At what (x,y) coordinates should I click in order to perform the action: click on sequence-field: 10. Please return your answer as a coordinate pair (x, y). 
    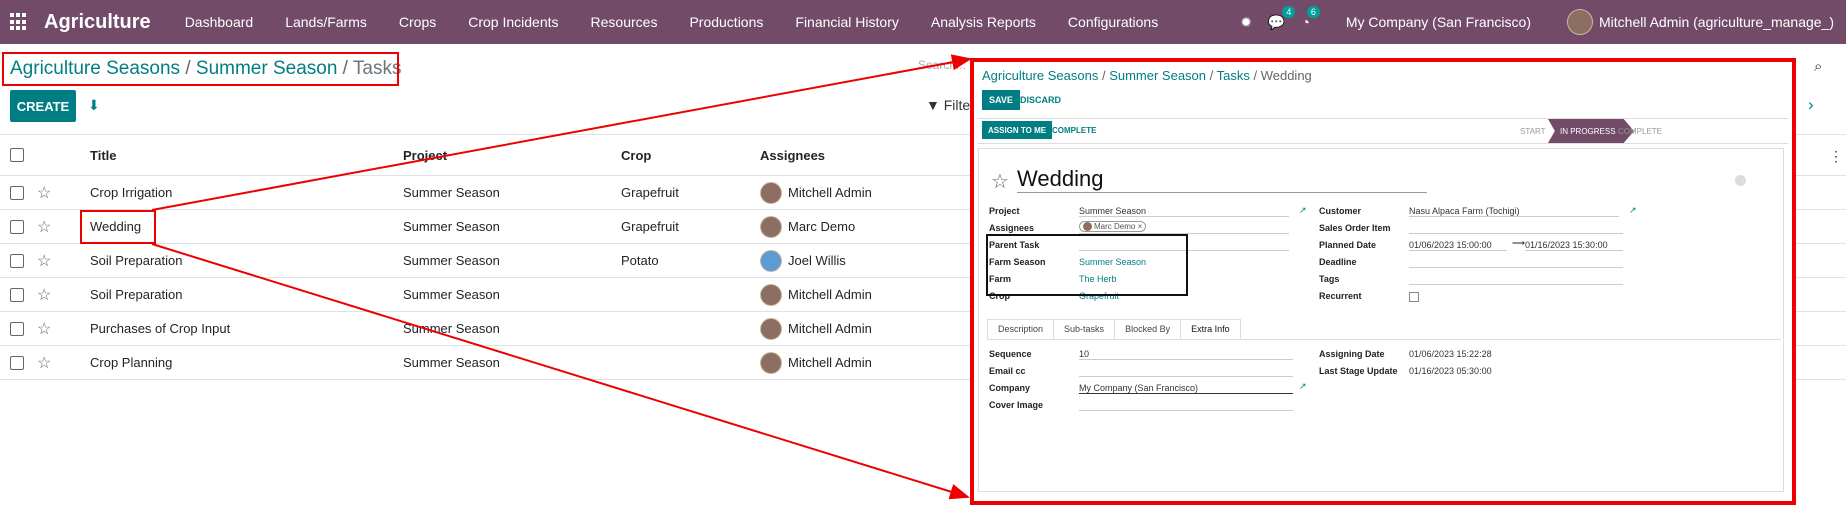
    Looking at the image, I should click on (1186, 354).